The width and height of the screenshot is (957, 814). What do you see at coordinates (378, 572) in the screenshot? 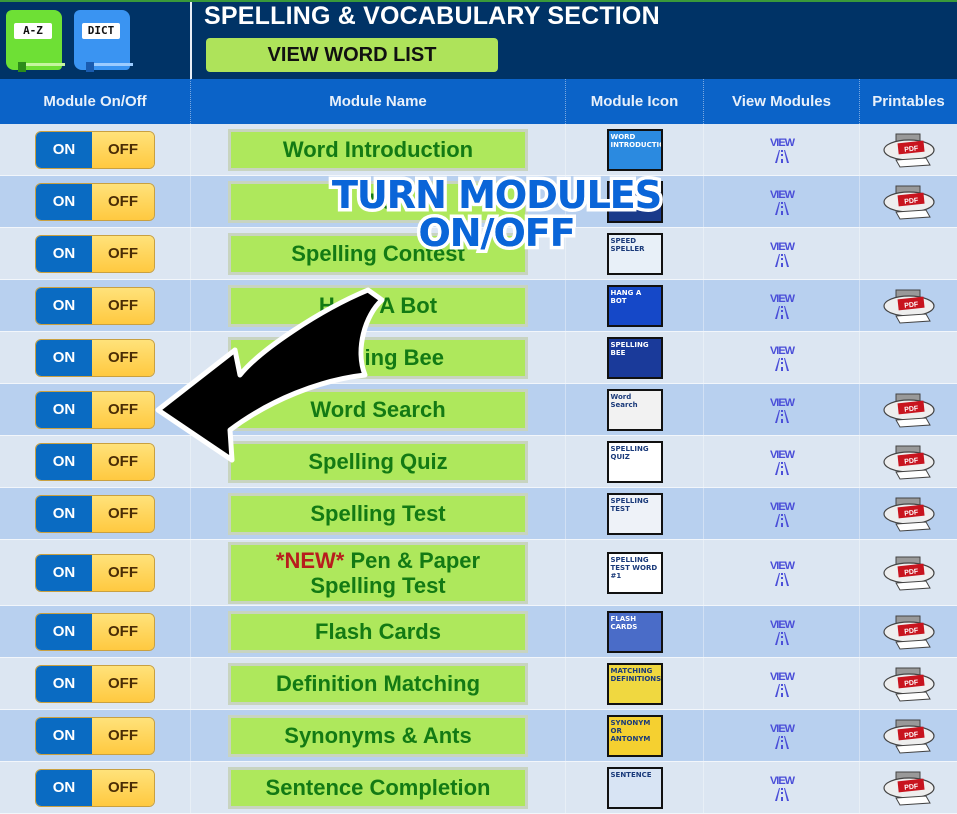
I see `module-name-label: *NEW* Pen & Paper Spelling Test` at bounding box center [378, 572].